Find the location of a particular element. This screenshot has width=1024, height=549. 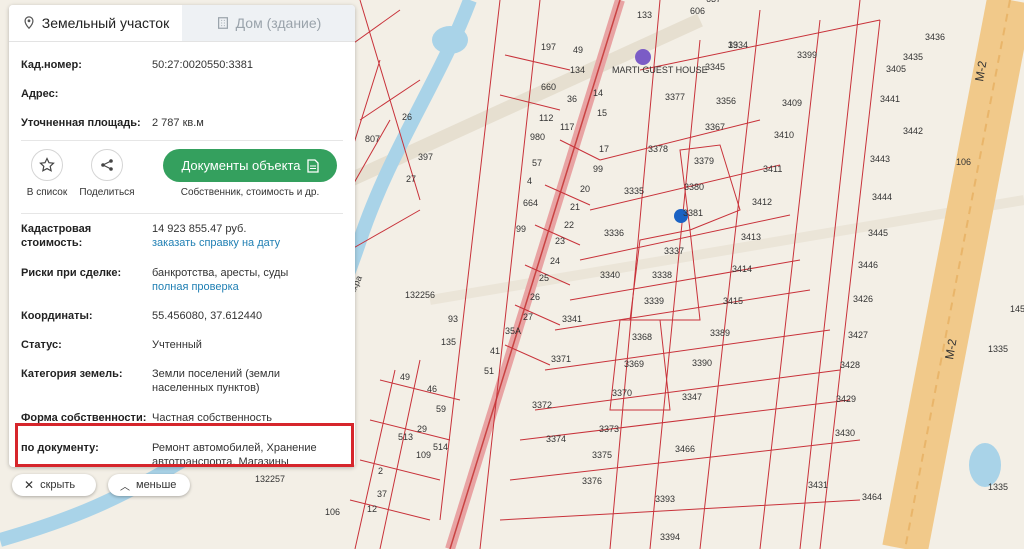

parcel-number-label: 3441 is located at coordinates (890, 99).